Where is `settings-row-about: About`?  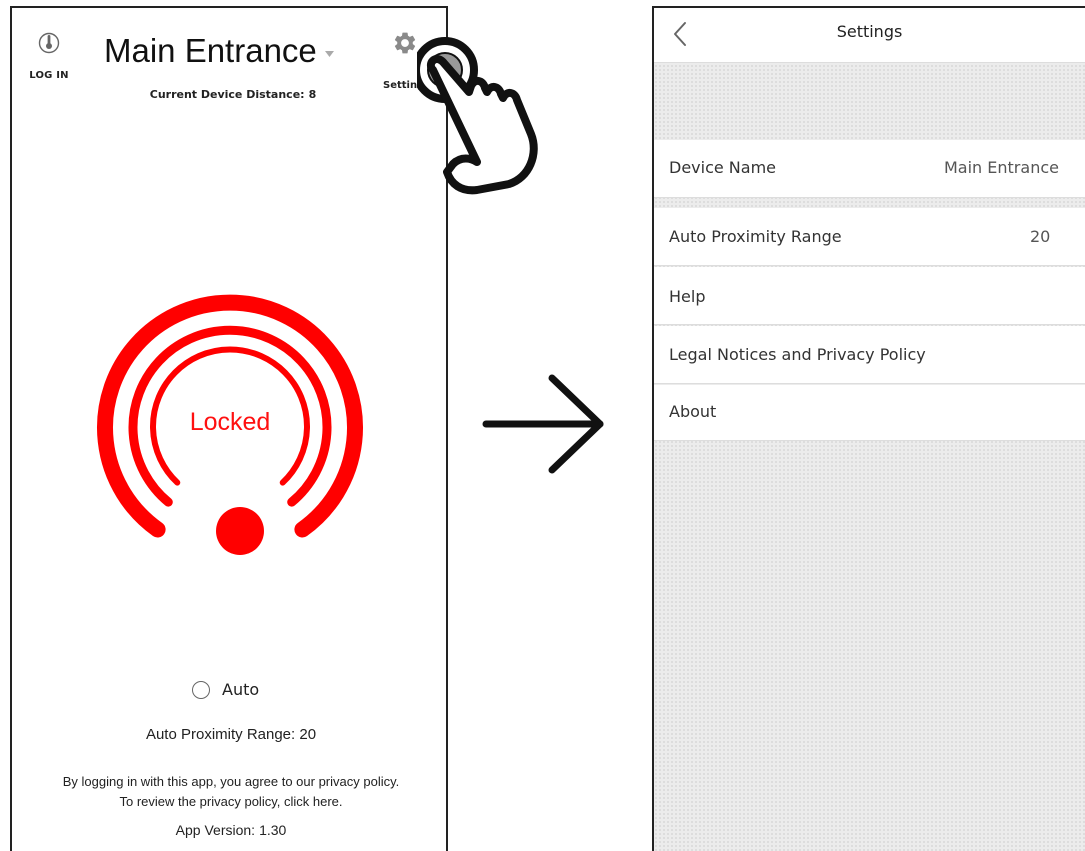
settings-row-about: About is located at coordinates (869, 413).